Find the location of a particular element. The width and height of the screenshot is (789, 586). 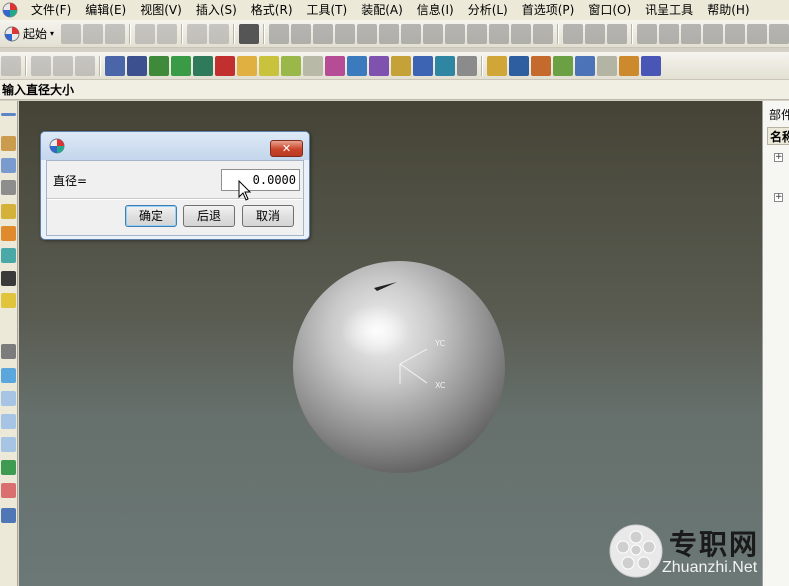

datum-plane-icon is located at coordinates (63, 65).